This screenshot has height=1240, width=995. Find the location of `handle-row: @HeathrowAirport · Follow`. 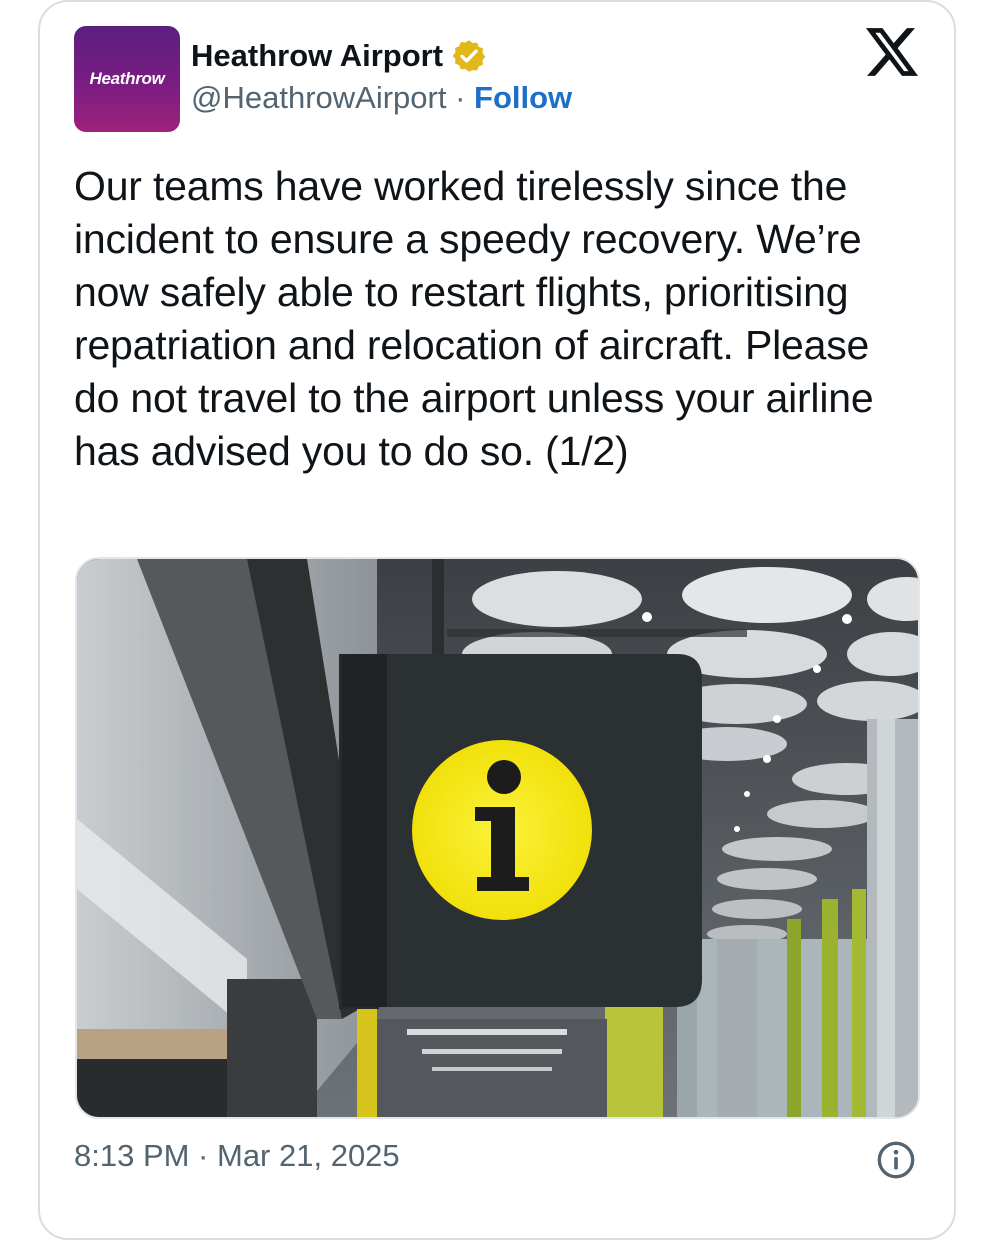

handle-row: @HeathrowAirport · Follow is located at coordinates (381, 98).